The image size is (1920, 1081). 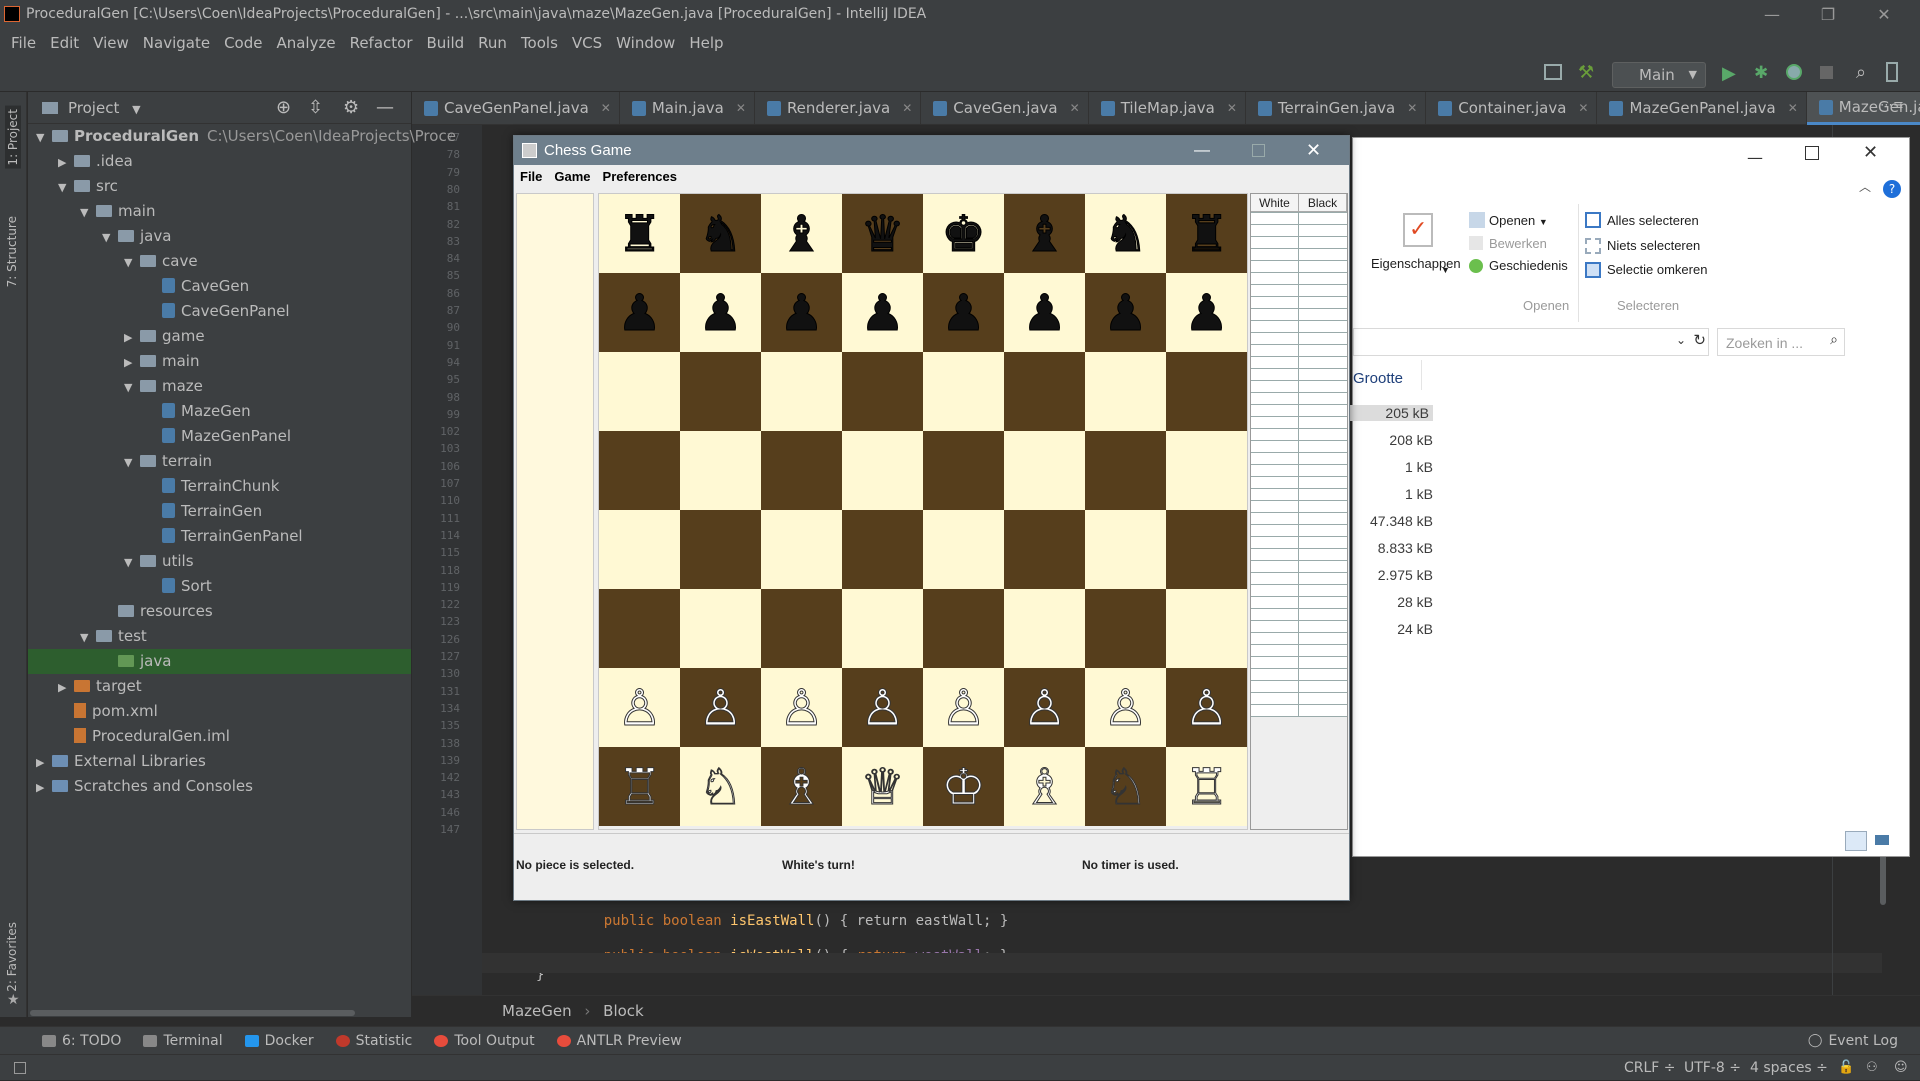 I want to click on board-square-a7: ♟, so click(x=639, y=312).